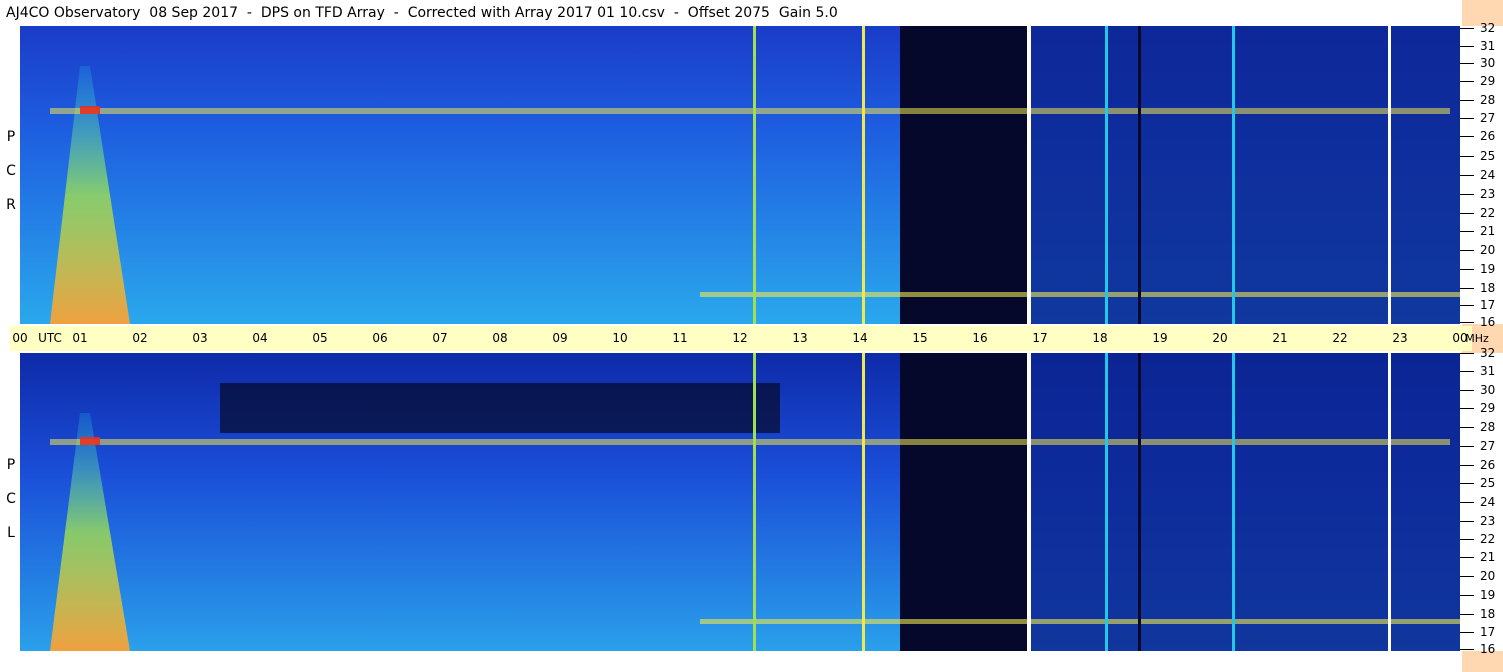 The width and height of the screenshot is (1503, 672). What do you see at coordinates (560, 338) in the screenshot?
I see `time-tick: 09` at bounding box center [560, 338].